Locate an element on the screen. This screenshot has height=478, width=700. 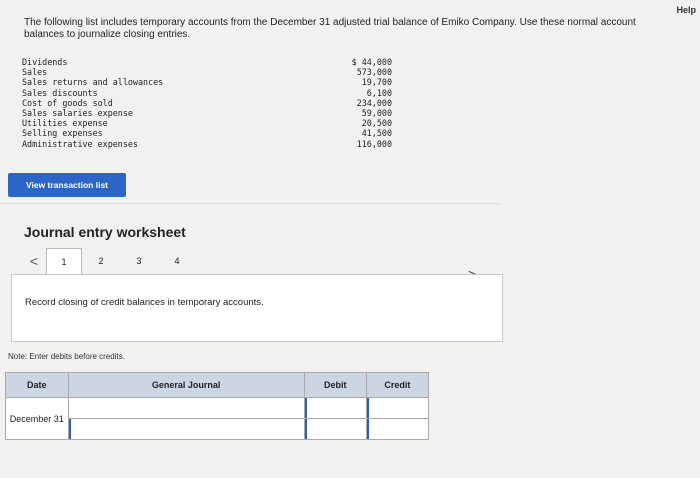
date-cell: December 31 is located at coordinates (37, 418).